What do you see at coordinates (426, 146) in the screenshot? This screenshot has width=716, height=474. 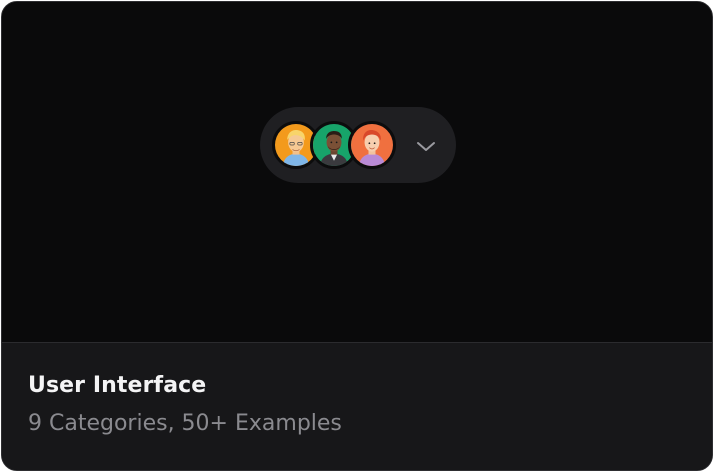 I see `chevron-down-icon` at bounding box center [426, 146].